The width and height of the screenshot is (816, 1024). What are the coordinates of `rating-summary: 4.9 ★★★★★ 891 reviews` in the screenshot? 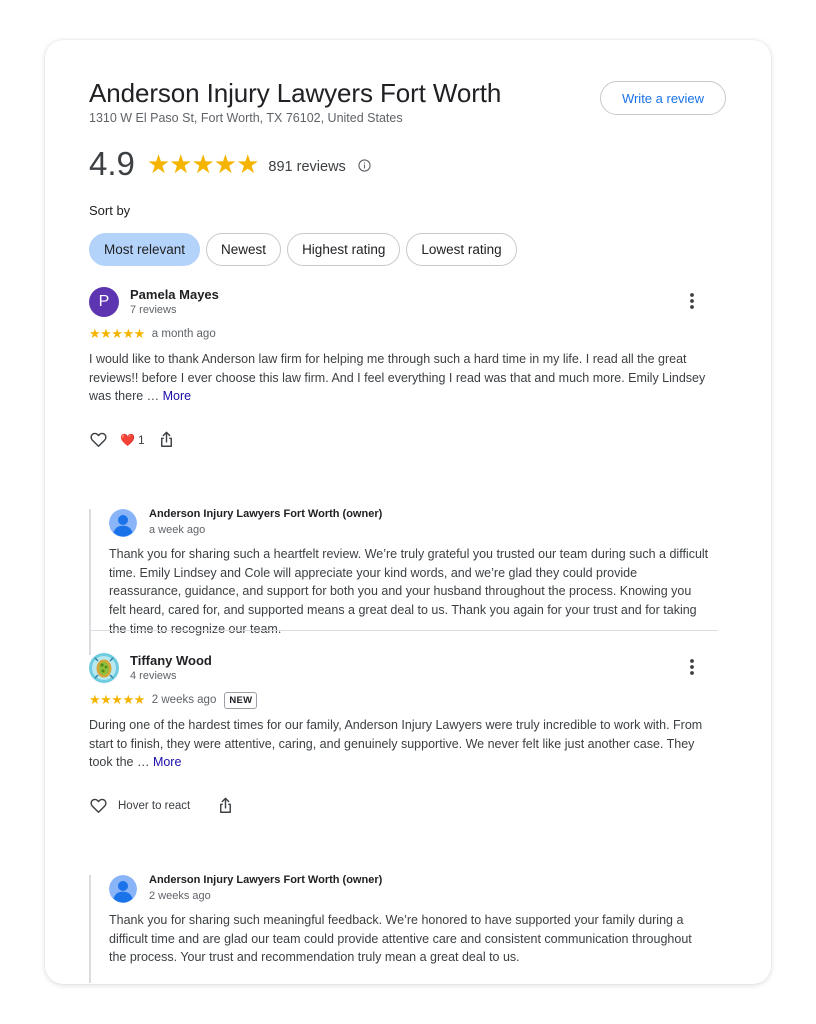 It's located at (230, 164).